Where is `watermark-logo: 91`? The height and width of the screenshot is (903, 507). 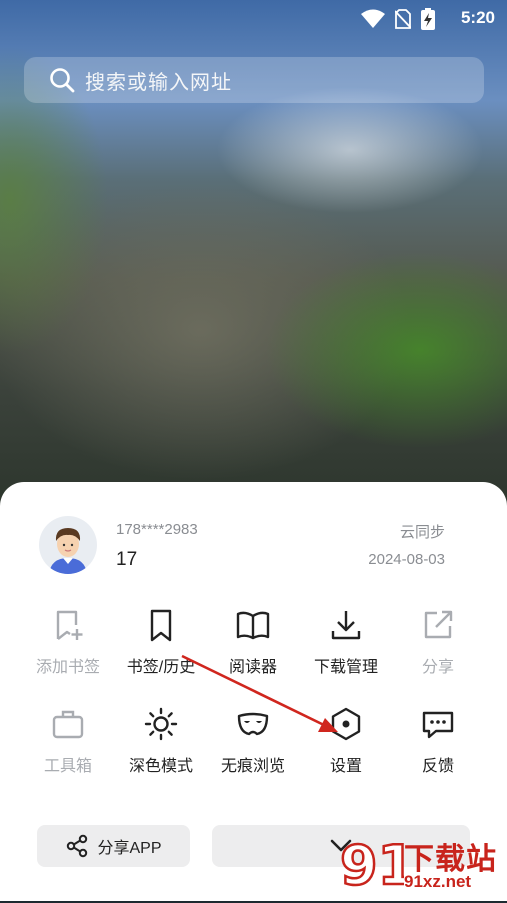
watermark-logo: 91 is located at coordinates (378, 866).